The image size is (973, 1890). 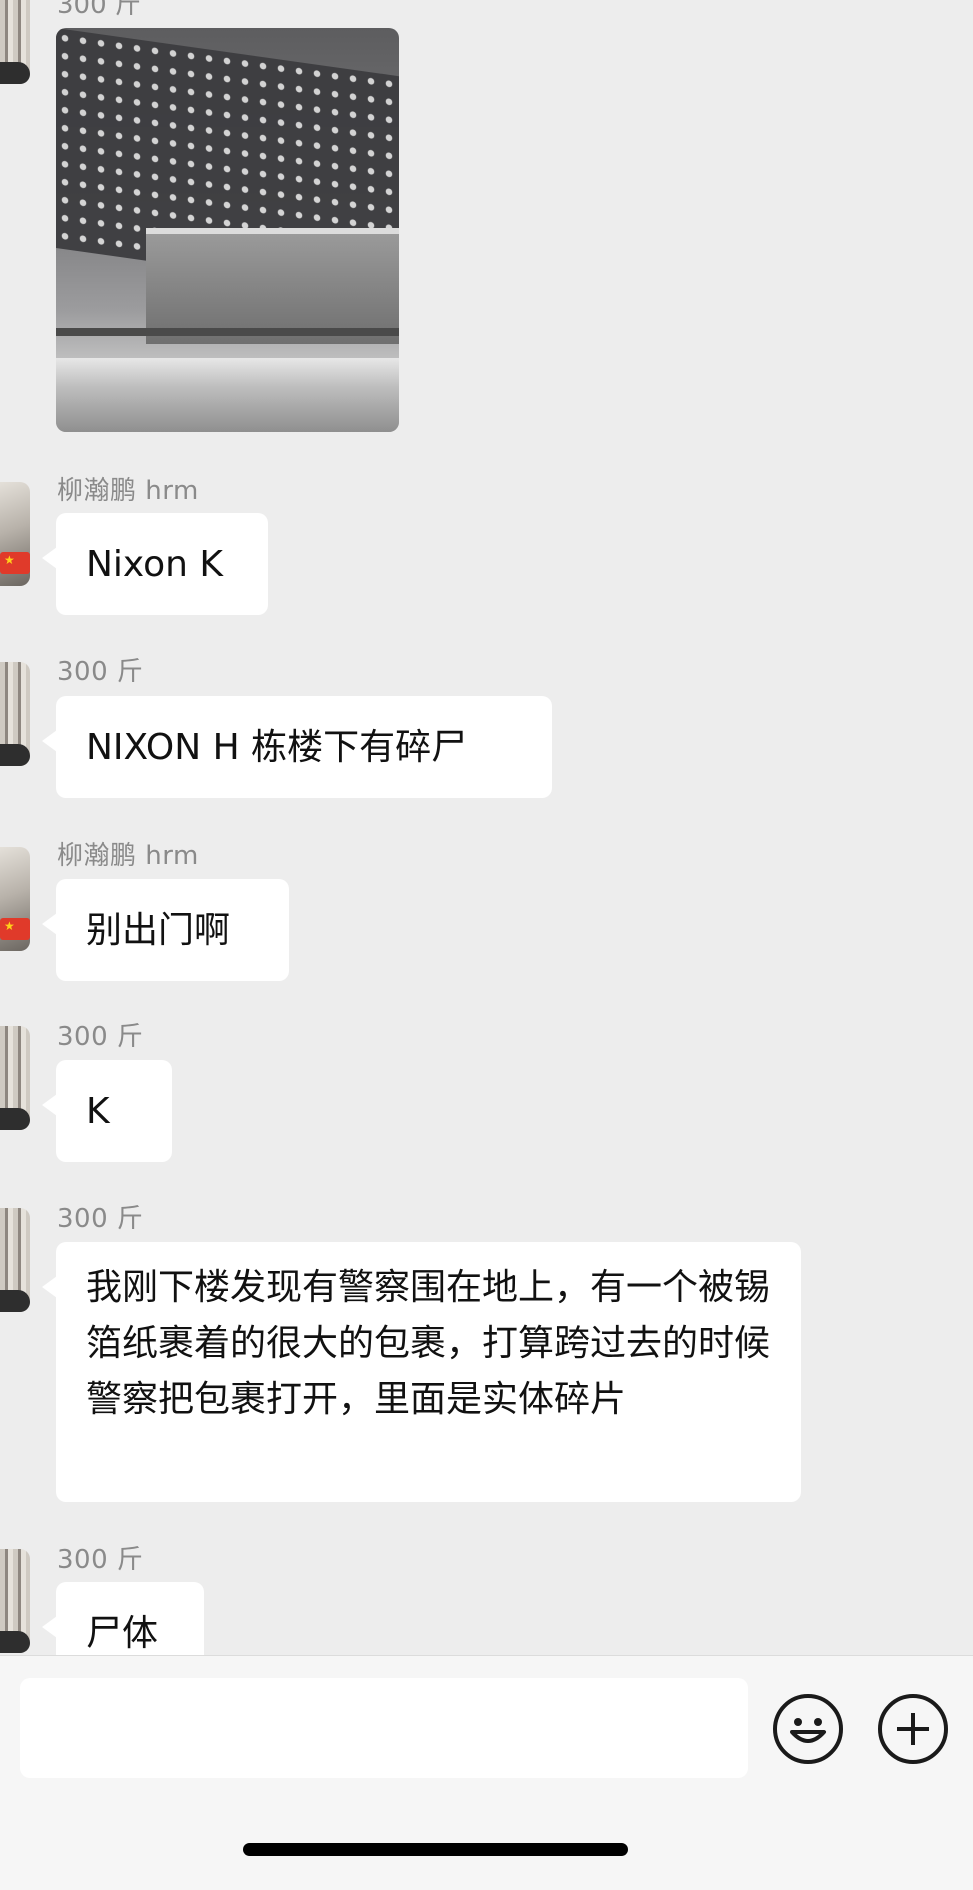 I want to click on message-bubble: NIXON H 栋楼下有碎尸, so click(x=297, y=747).